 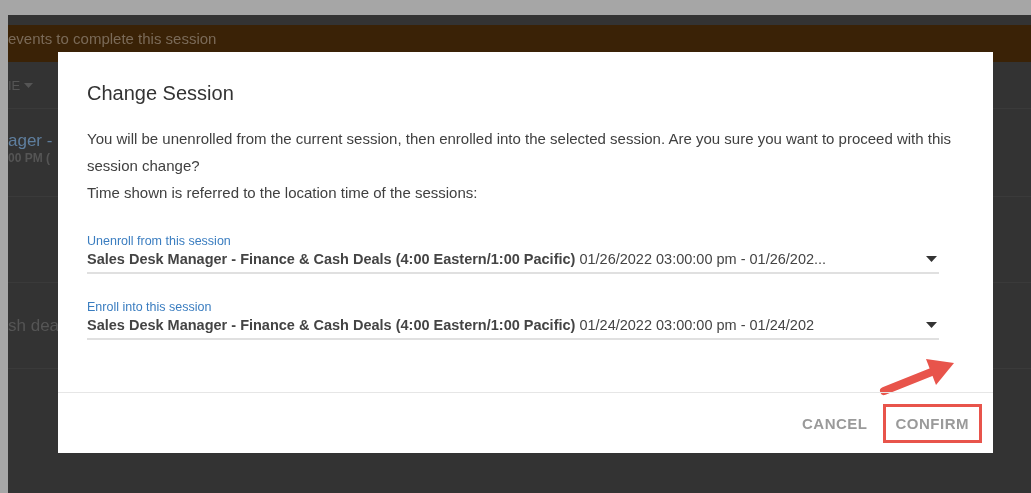 What do you see at coordinates (30, 141) in the screenshot?
I see `session-title: ager -` at bounding box center [30, 141].